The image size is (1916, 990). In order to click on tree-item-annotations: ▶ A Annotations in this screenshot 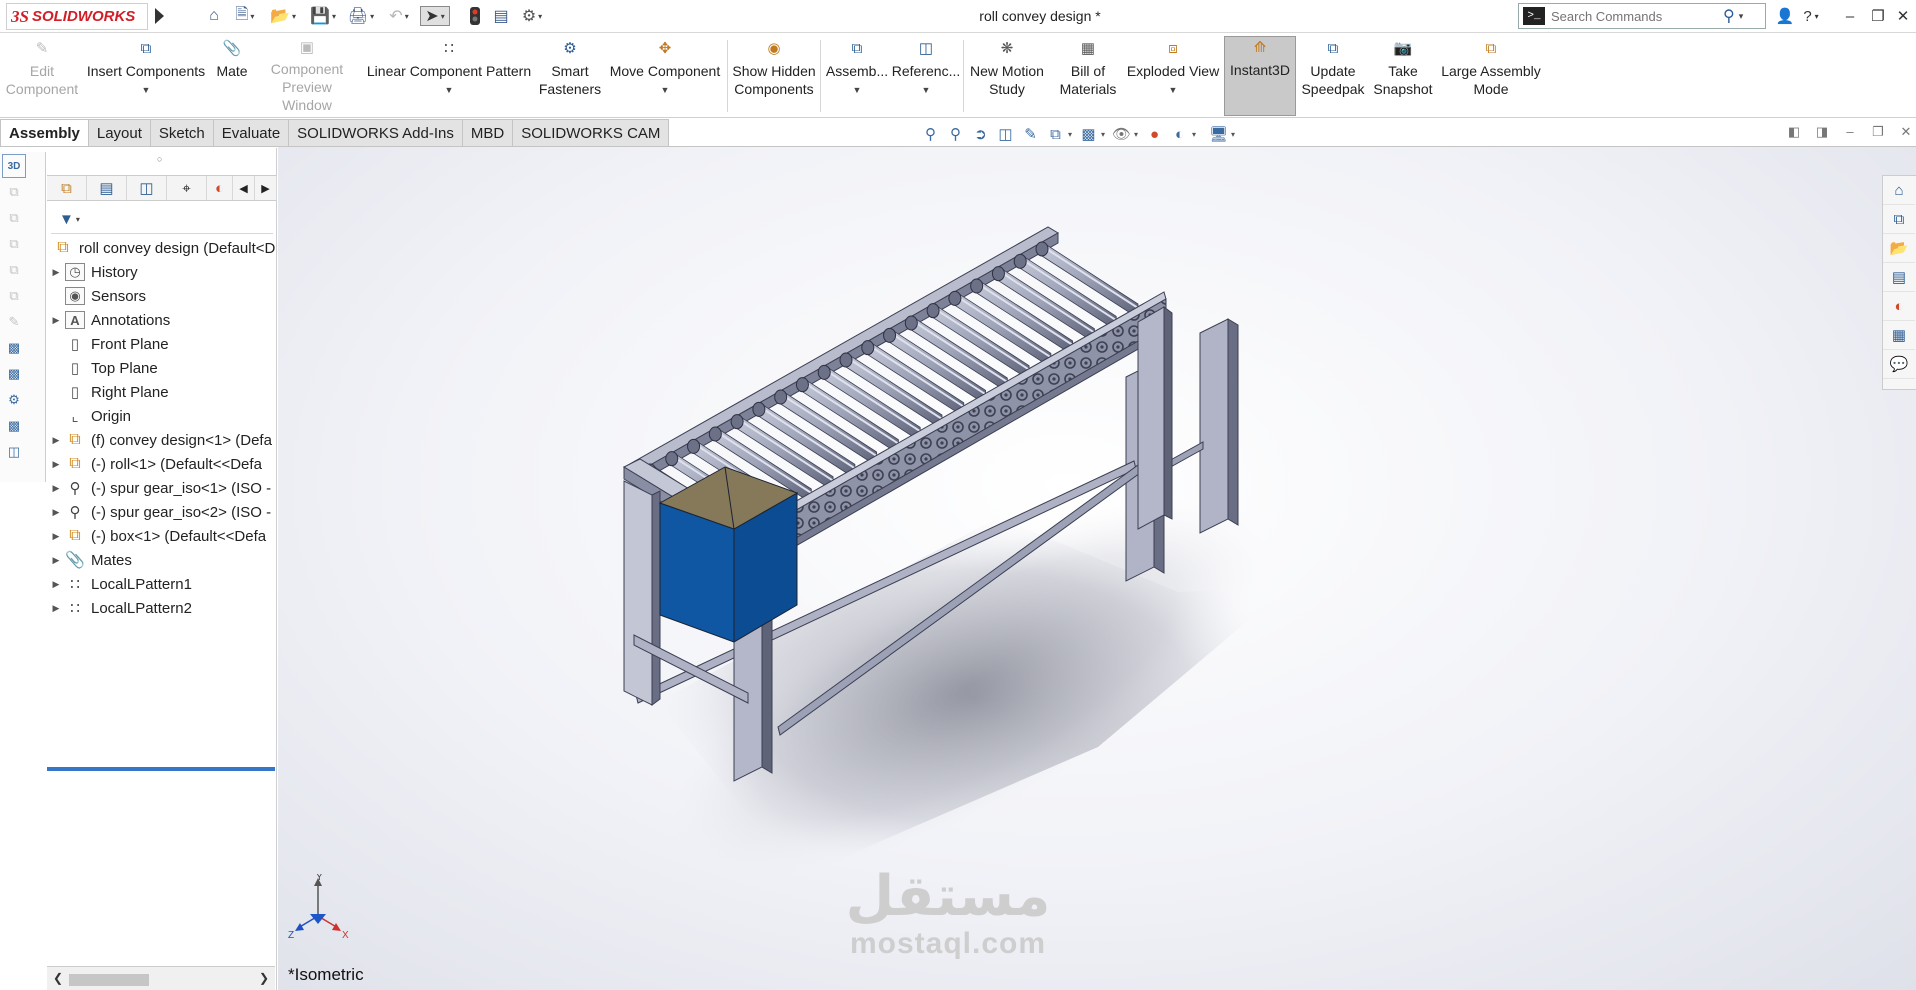, I will do `click(161, 320)`.